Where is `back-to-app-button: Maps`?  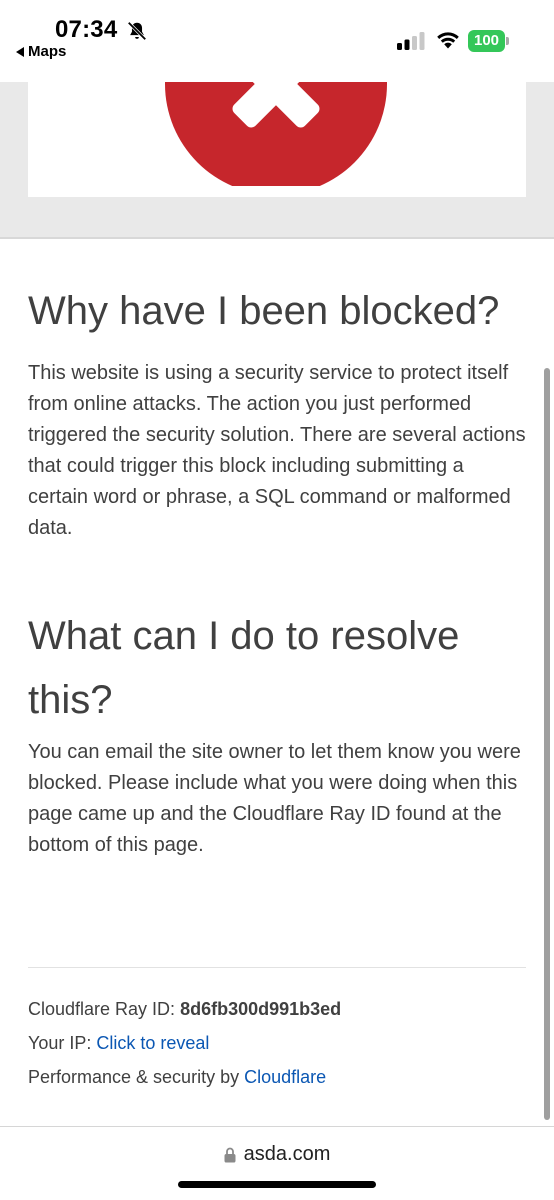 back-to-app-button: Maps is located at coordinates (41, 51).